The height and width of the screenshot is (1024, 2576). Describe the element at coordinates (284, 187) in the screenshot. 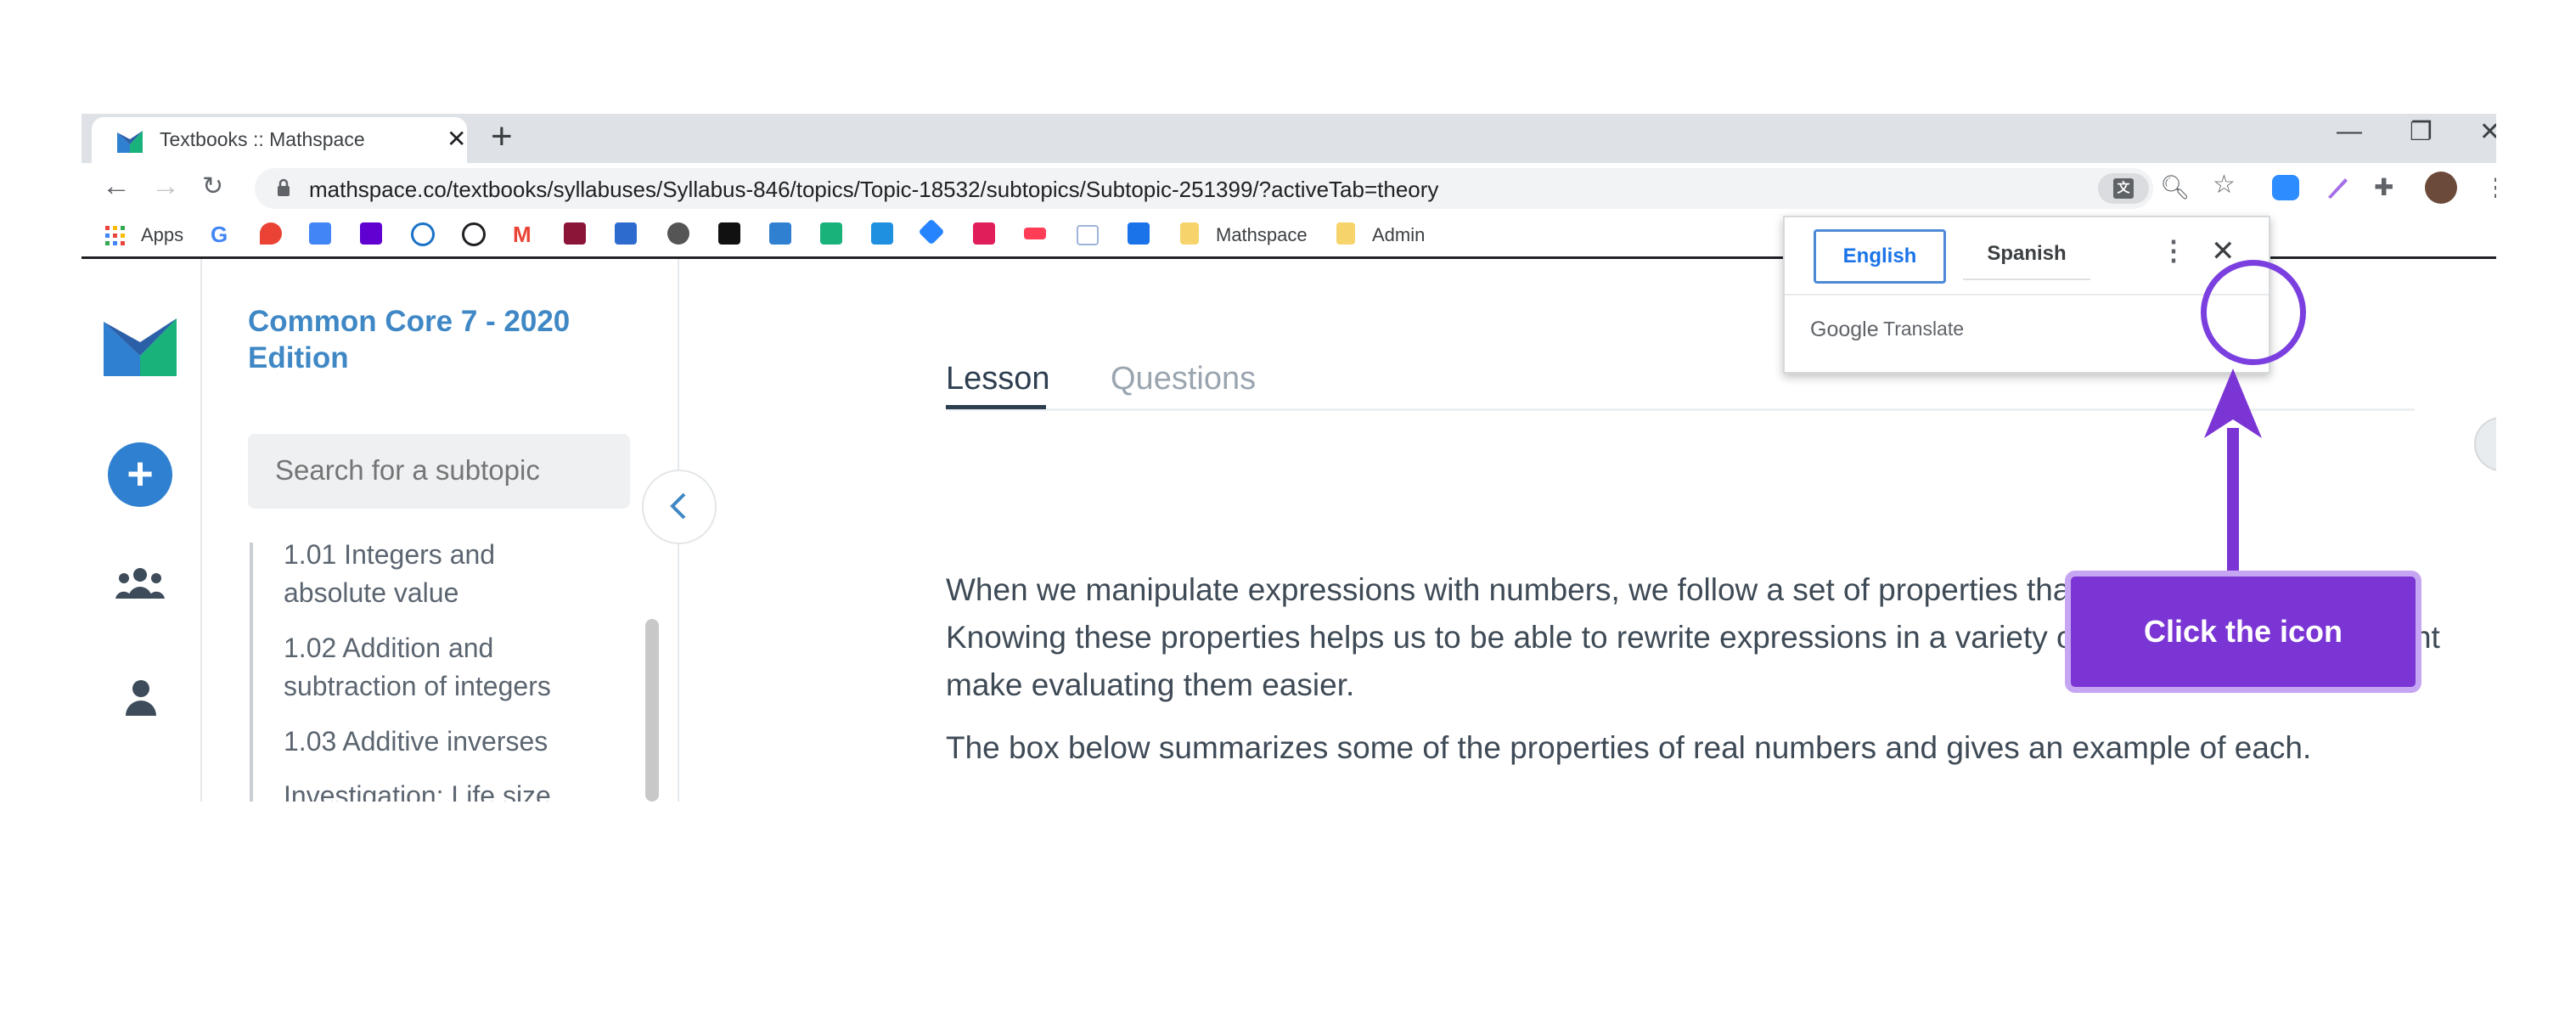

I see `lock-icon` at that location.